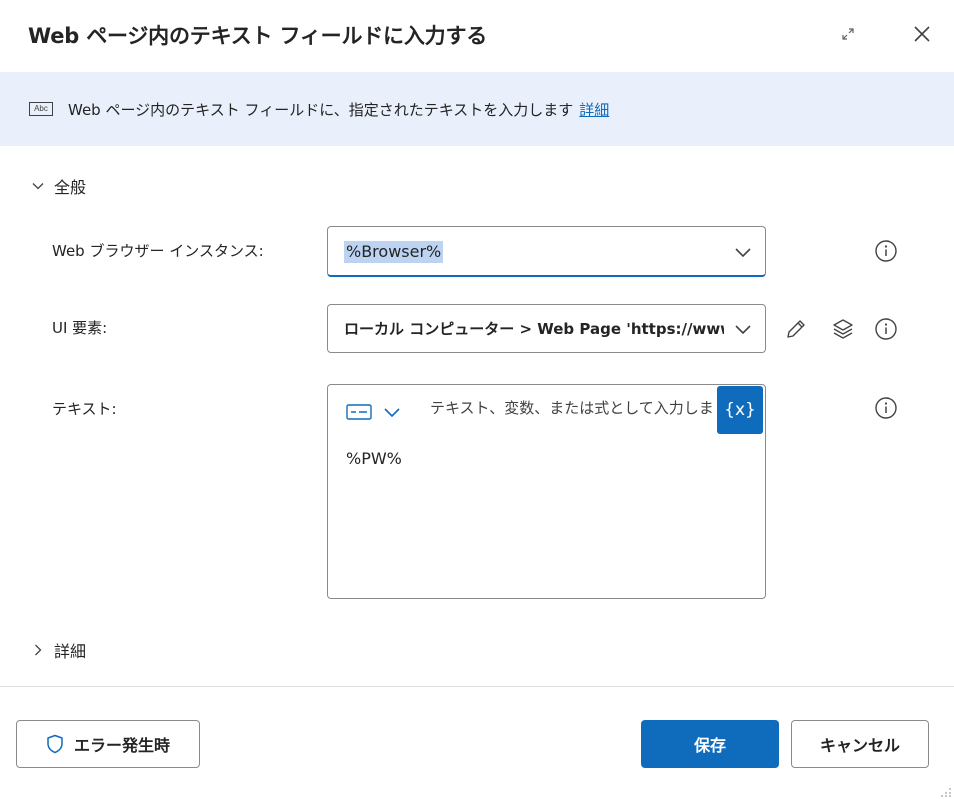 This screenshot has width=954, height=799. I want to click on close-button, so click(922, 34).